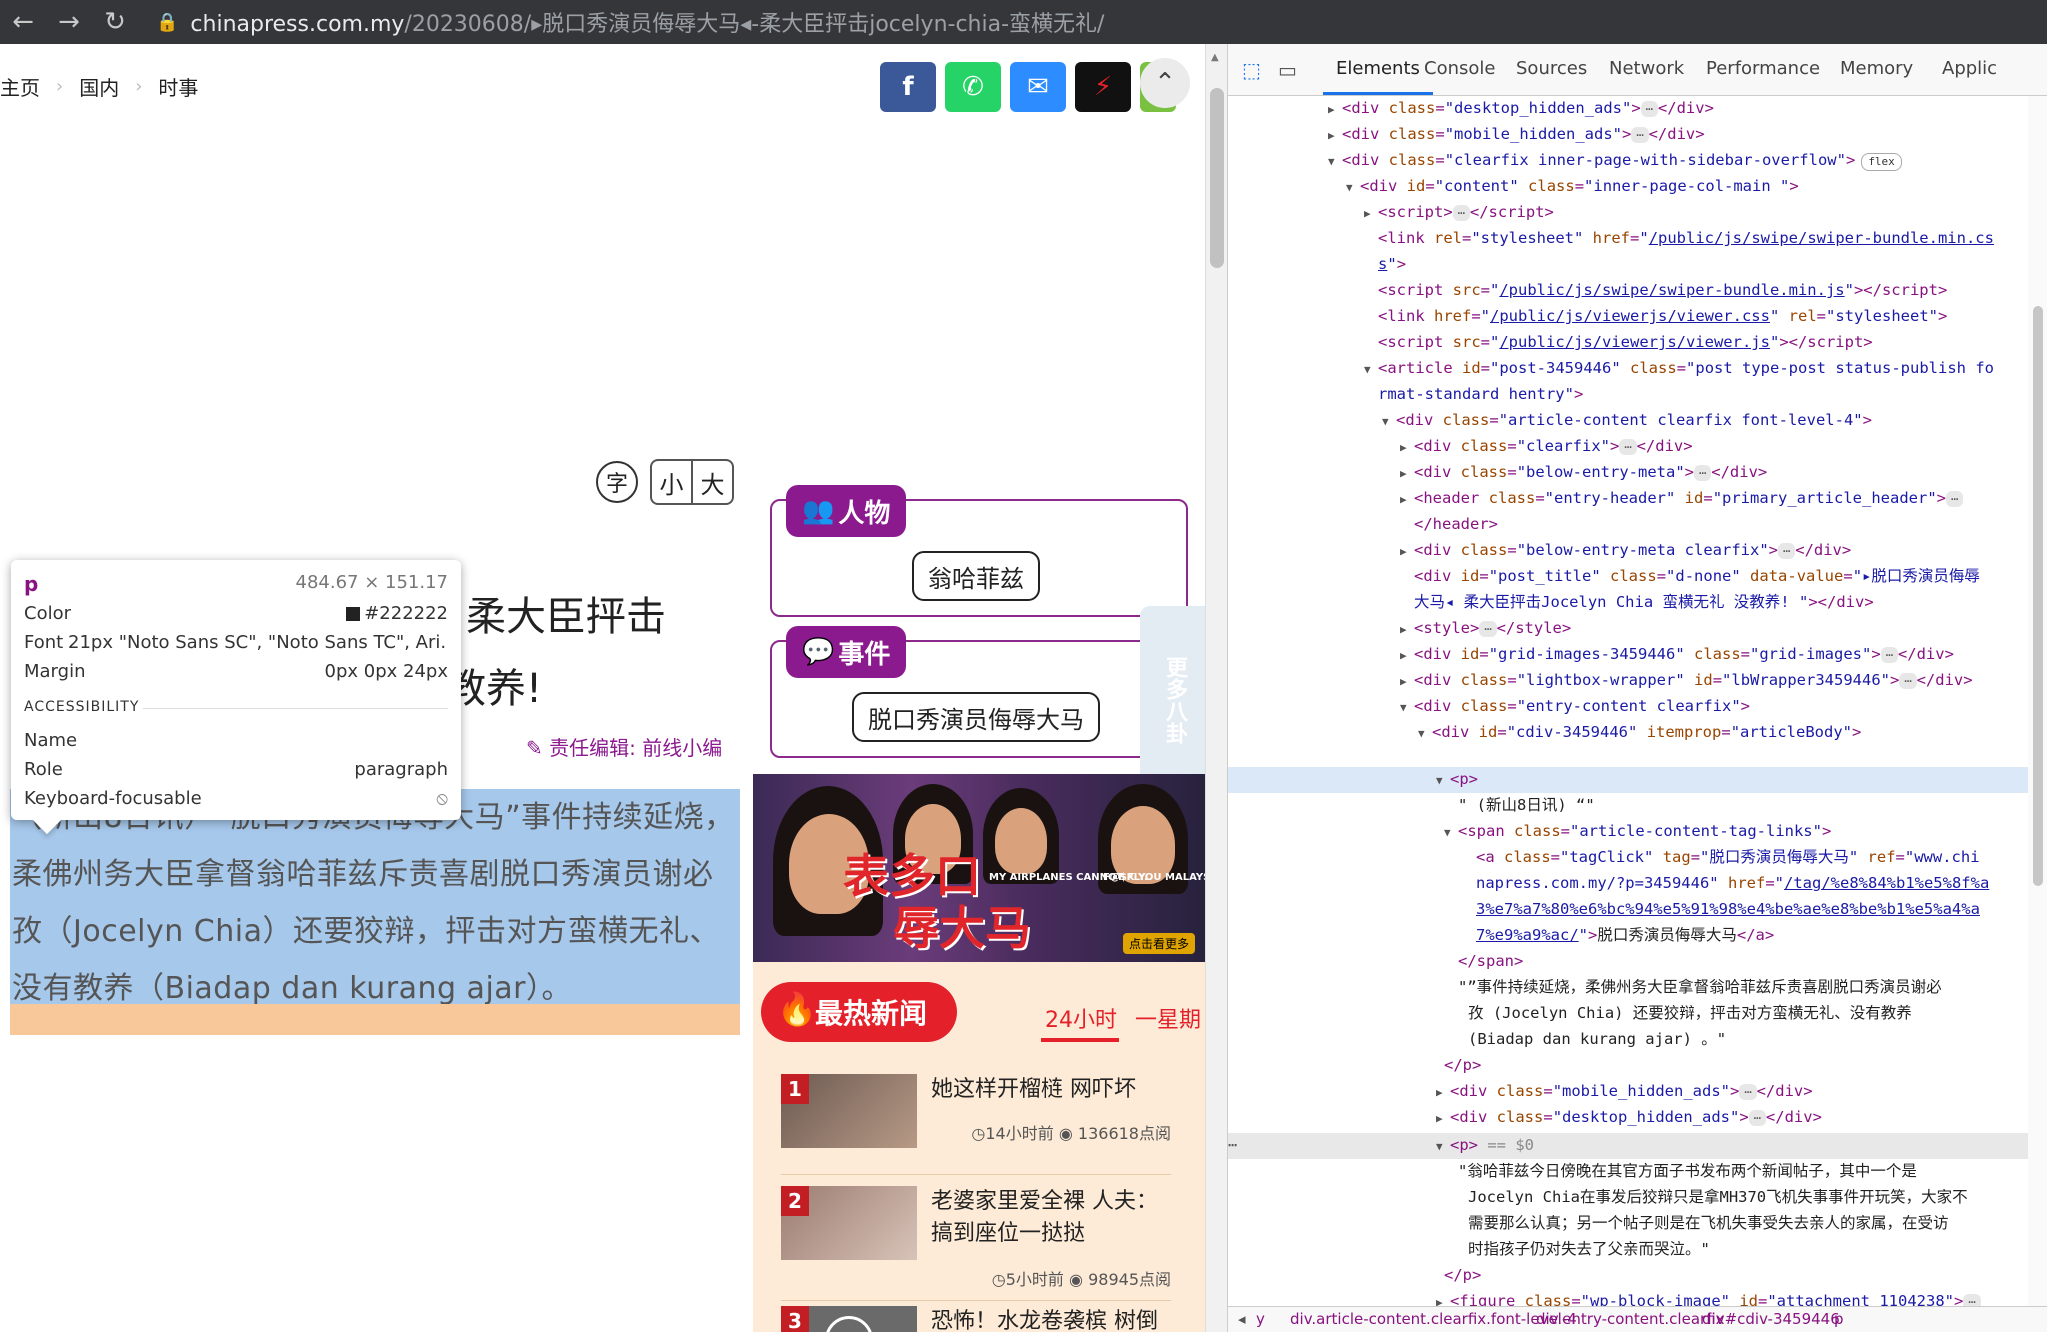  Describe the element at coordinates (1260, 1319) in the screenshot. I see `crumb-0: y` at that location.